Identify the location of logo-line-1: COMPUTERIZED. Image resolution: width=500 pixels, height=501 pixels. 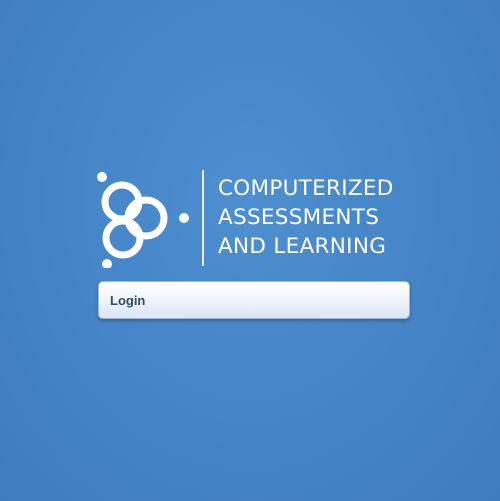
(306, 188).